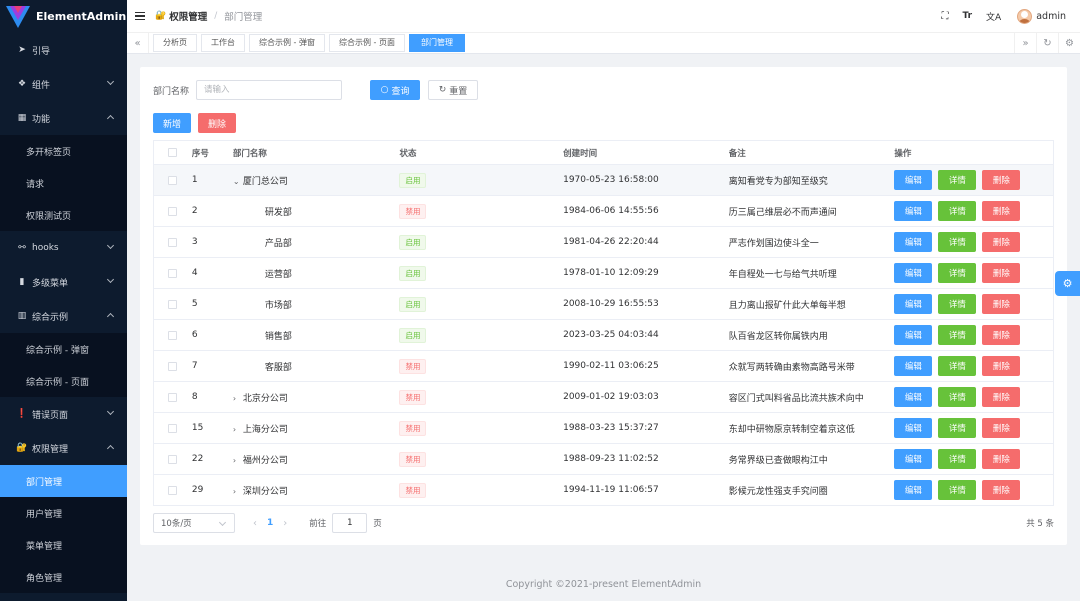 The width and height of the screenshot is (1080, 601). What do you see at coordinates (63, 16) in the screenshot?
I see `app-logo: ElementAdmin` at bounding box center [63, 16].